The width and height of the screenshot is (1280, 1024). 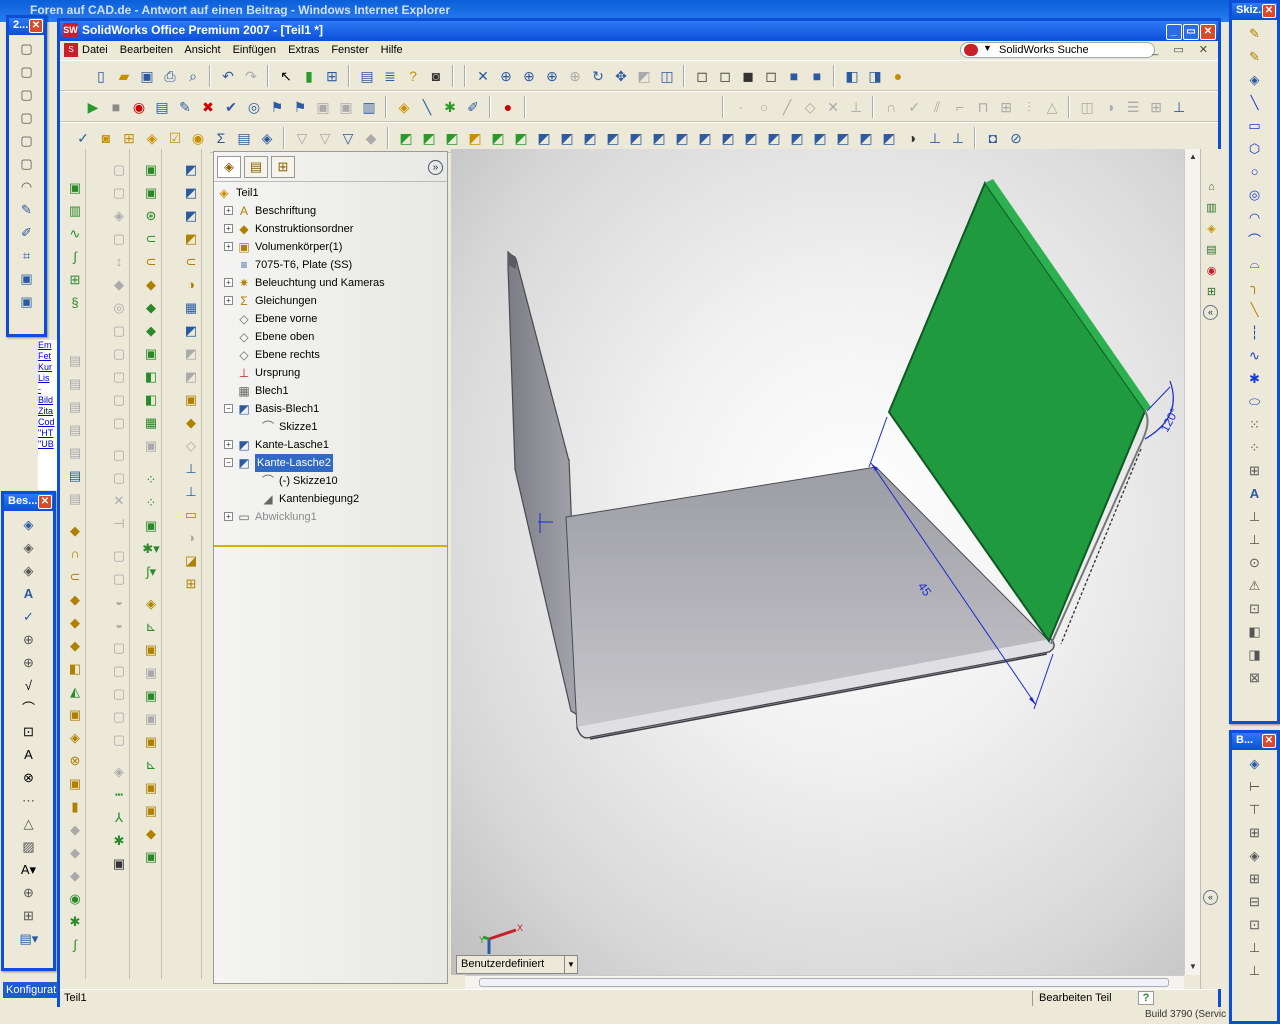 What do you see at coordinates (170, 76) in the screenshot?
I see `print-icon: ⎙` at bounding box center [170, 76].